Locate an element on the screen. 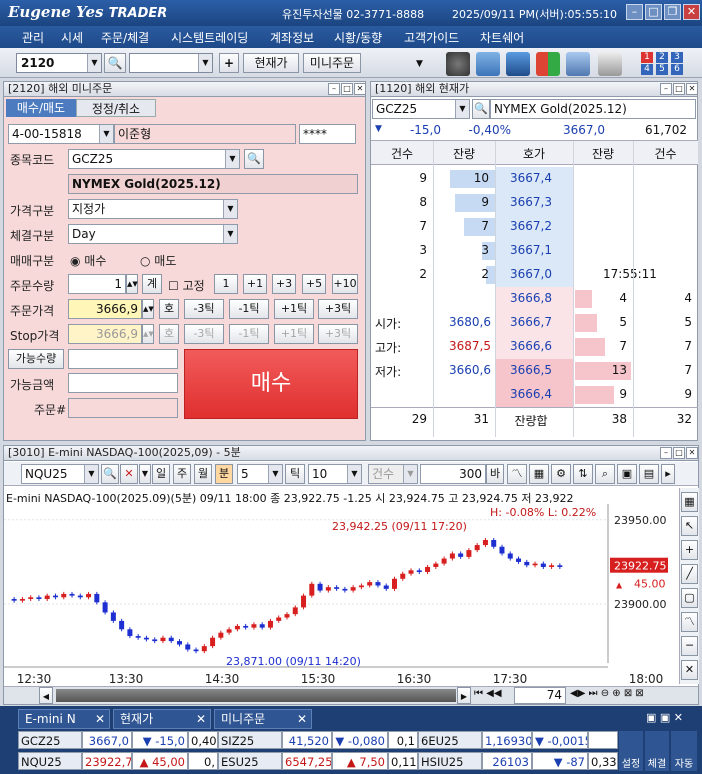  bid-price: 3666,7 is located at coordinates (531, 322).